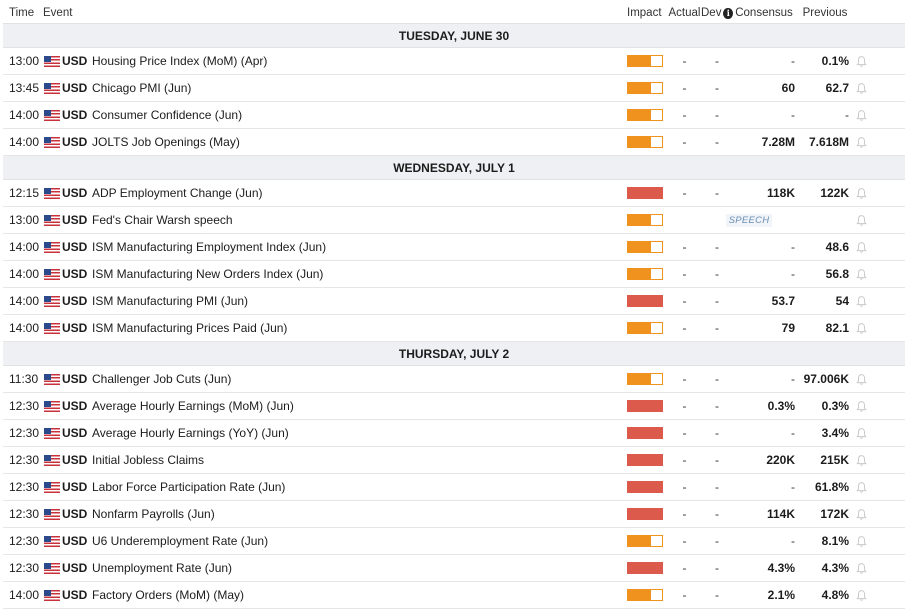 The height and width of the screenshot is (609, 906). What do you see at coordinates (717, 13) in the screenshot?
I see `header-dev: Dev i` at bounding box center [717, 13].